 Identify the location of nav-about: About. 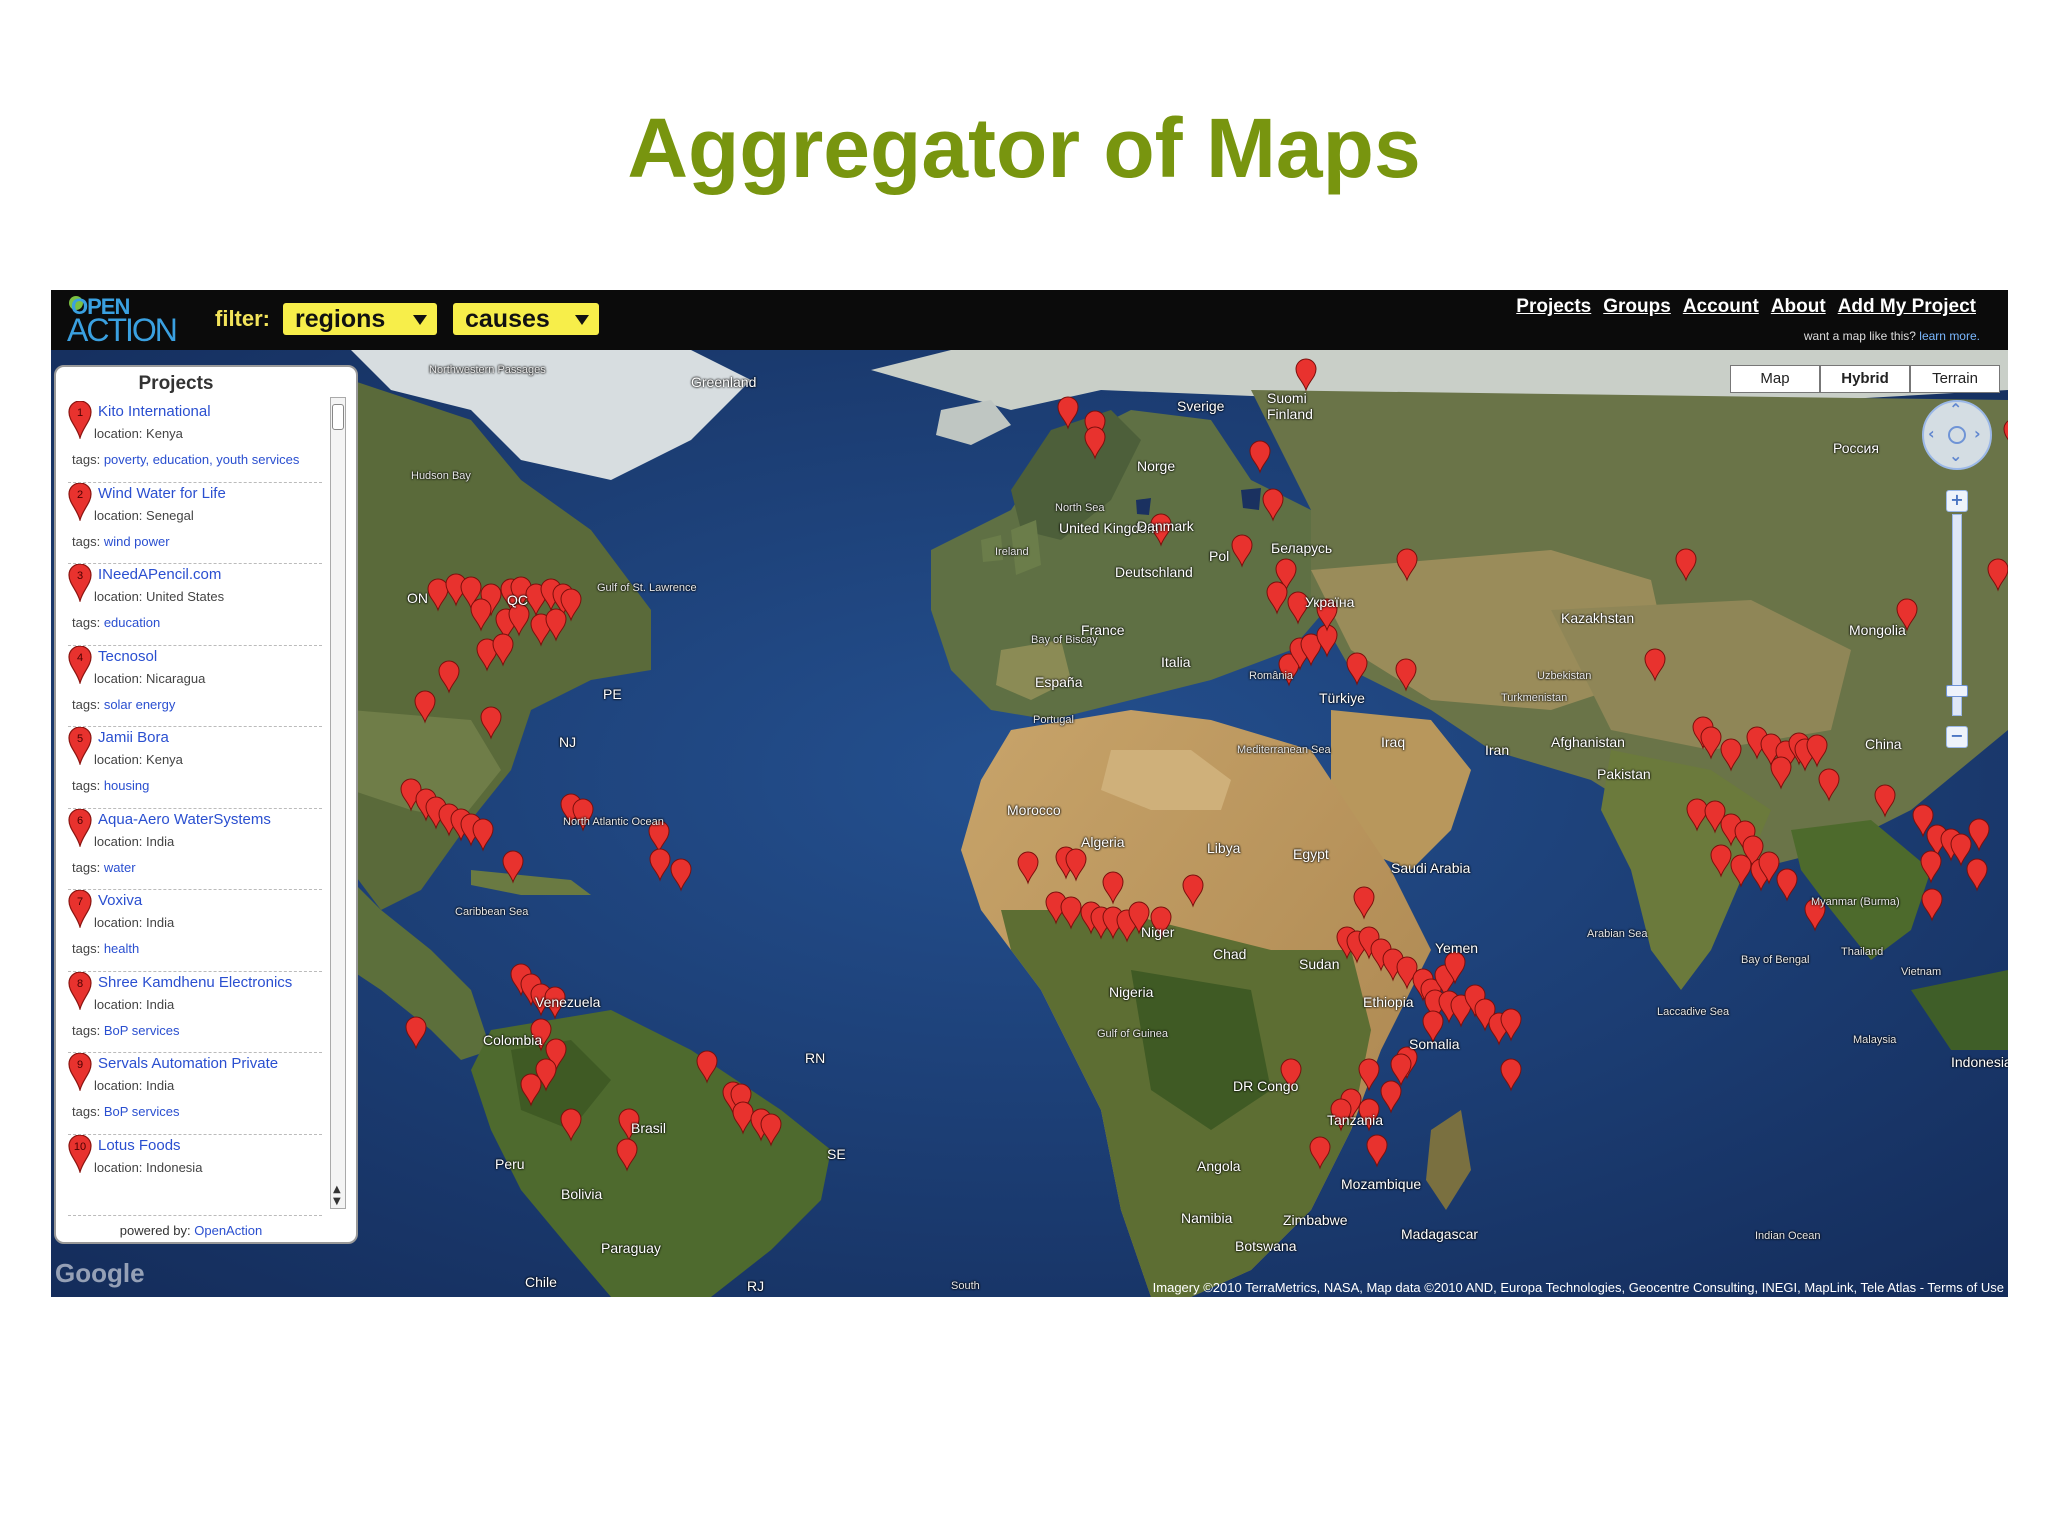
(1798, 307).